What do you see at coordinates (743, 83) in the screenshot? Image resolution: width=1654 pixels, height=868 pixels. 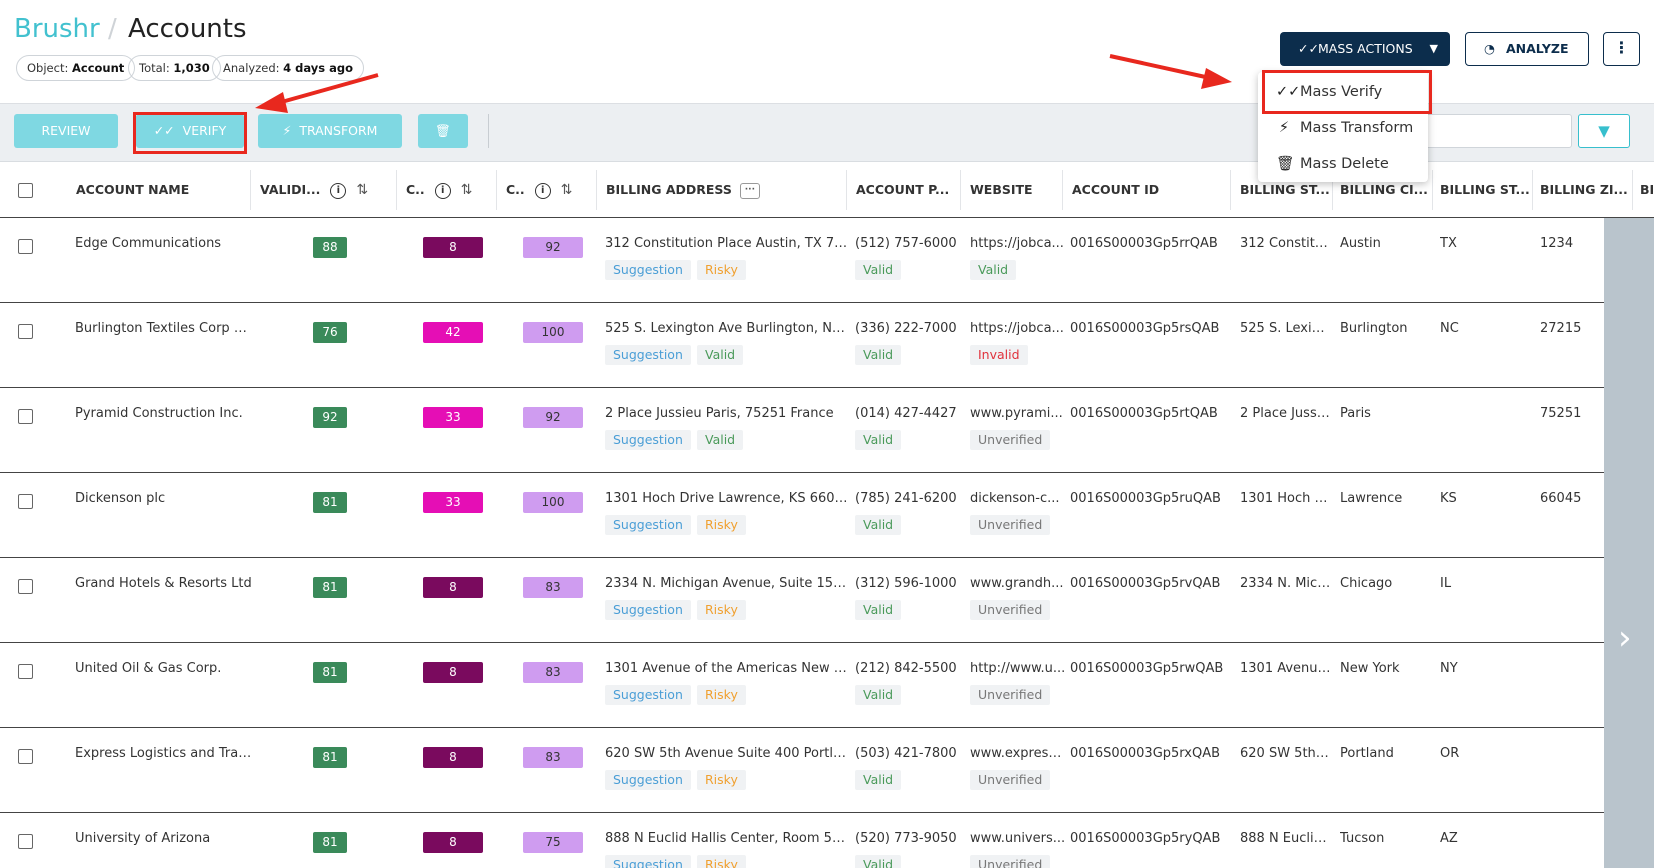 I see `annotation-arrows` at bounding box center [743, 83].